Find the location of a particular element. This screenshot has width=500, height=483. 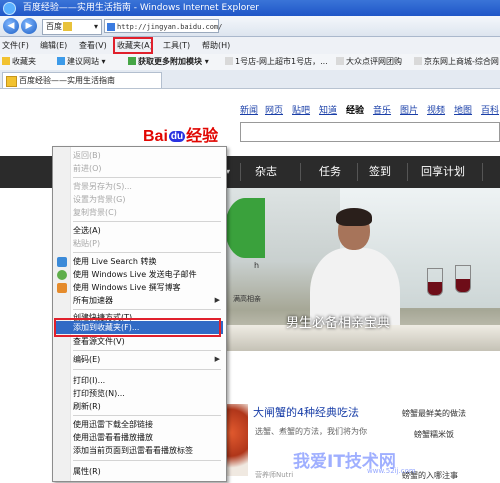

menu-item-properties: 属性(R) is located at coordinates (87, 471).